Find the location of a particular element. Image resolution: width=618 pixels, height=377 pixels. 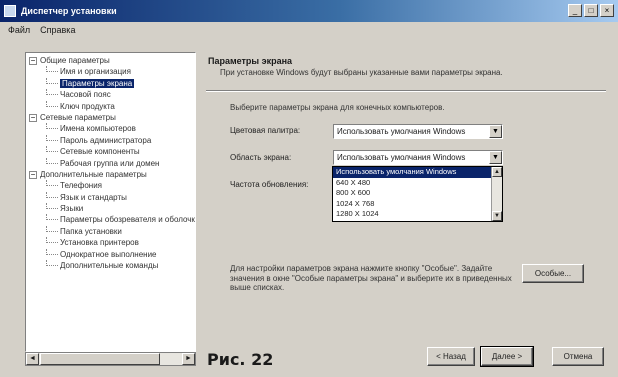

figure-caption: Рис. 22 is located at coordinates (240, 359).